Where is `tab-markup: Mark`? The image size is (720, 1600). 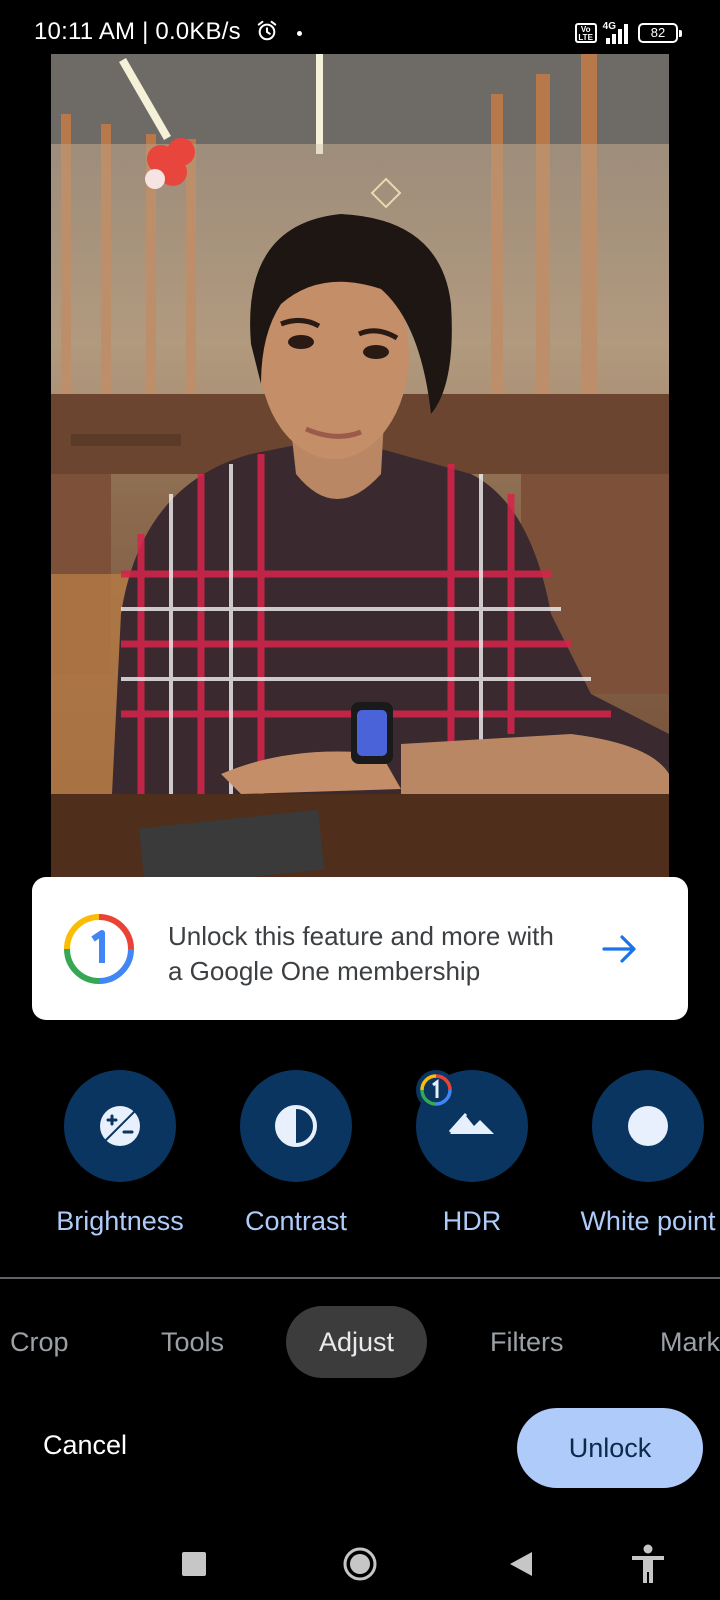
tab-markup: Mark is located at coordinates (690, 1342).